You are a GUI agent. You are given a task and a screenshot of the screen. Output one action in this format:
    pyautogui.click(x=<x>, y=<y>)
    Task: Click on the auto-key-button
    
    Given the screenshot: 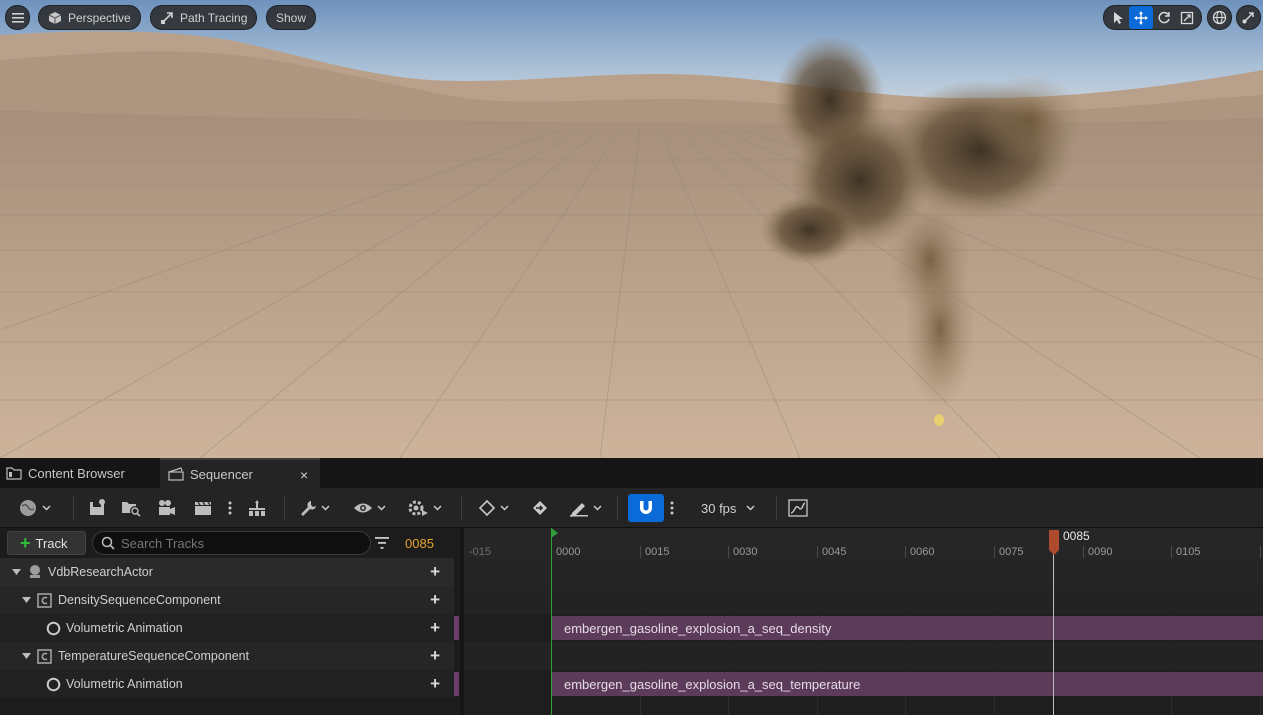 What is the action you would take?
    pyautogui.click(x=541, y=508)
    